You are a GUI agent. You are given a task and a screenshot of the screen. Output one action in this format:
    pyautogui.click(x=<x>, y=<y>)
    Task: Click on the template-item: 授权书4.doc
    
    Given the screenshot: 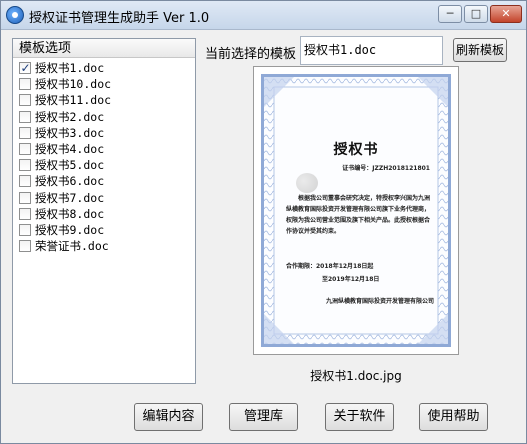 What is the action you would take?
    pyautogui.click(x=104, y=149)
    